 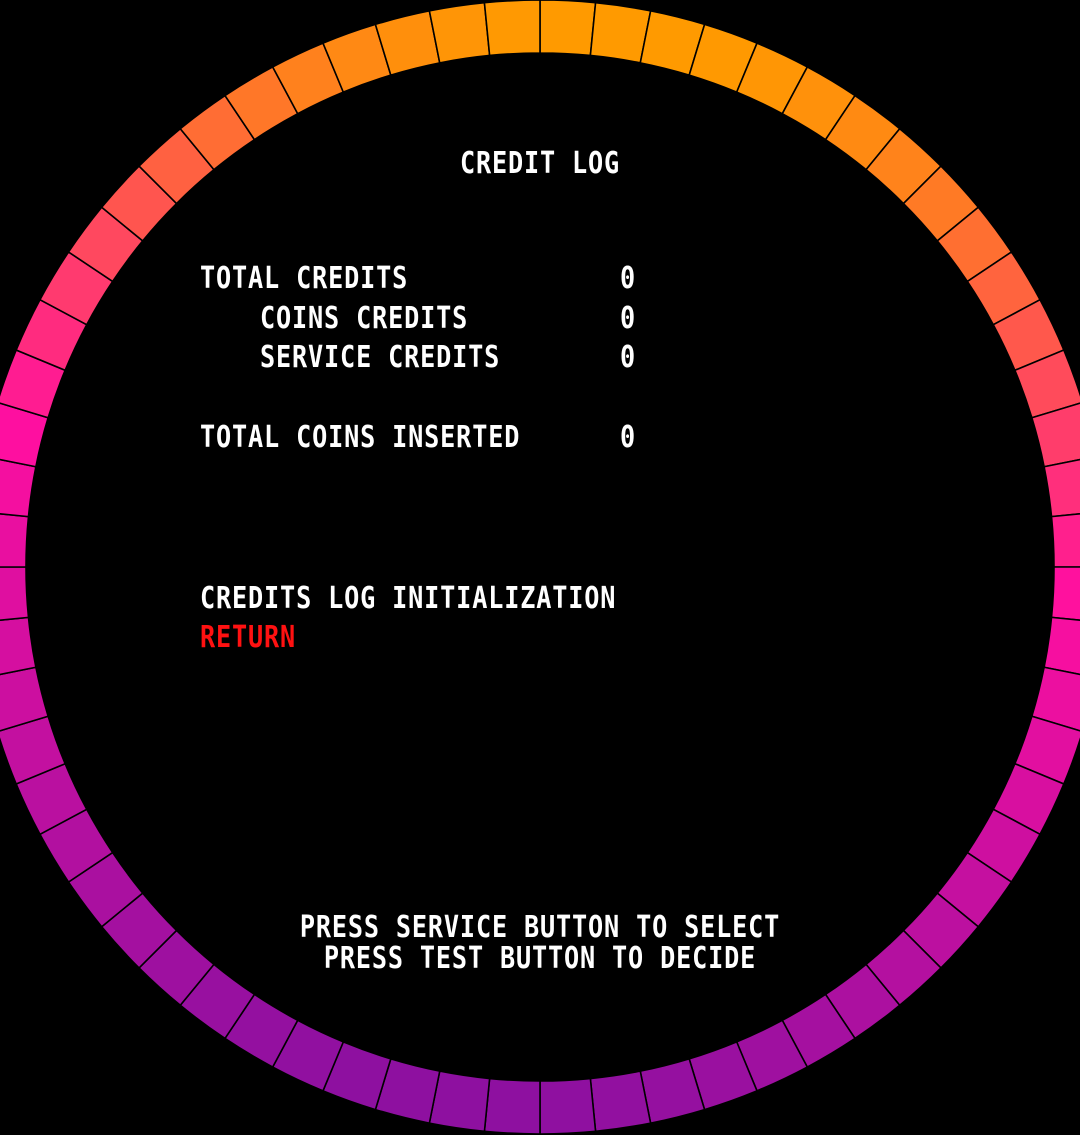 I want to click on coins-credits-value: 0, so click(x=628, y=318).